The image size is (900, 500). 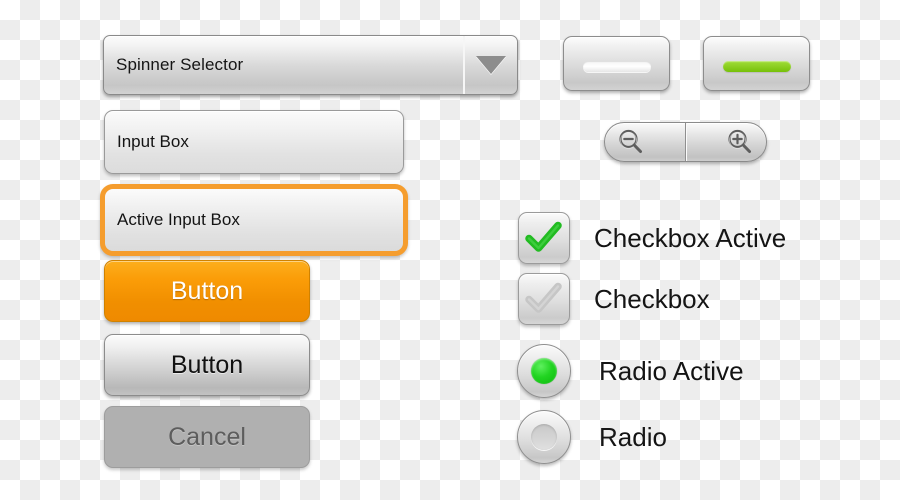 I want to click on zoom-segmented-control, so click(x=685, y=142).